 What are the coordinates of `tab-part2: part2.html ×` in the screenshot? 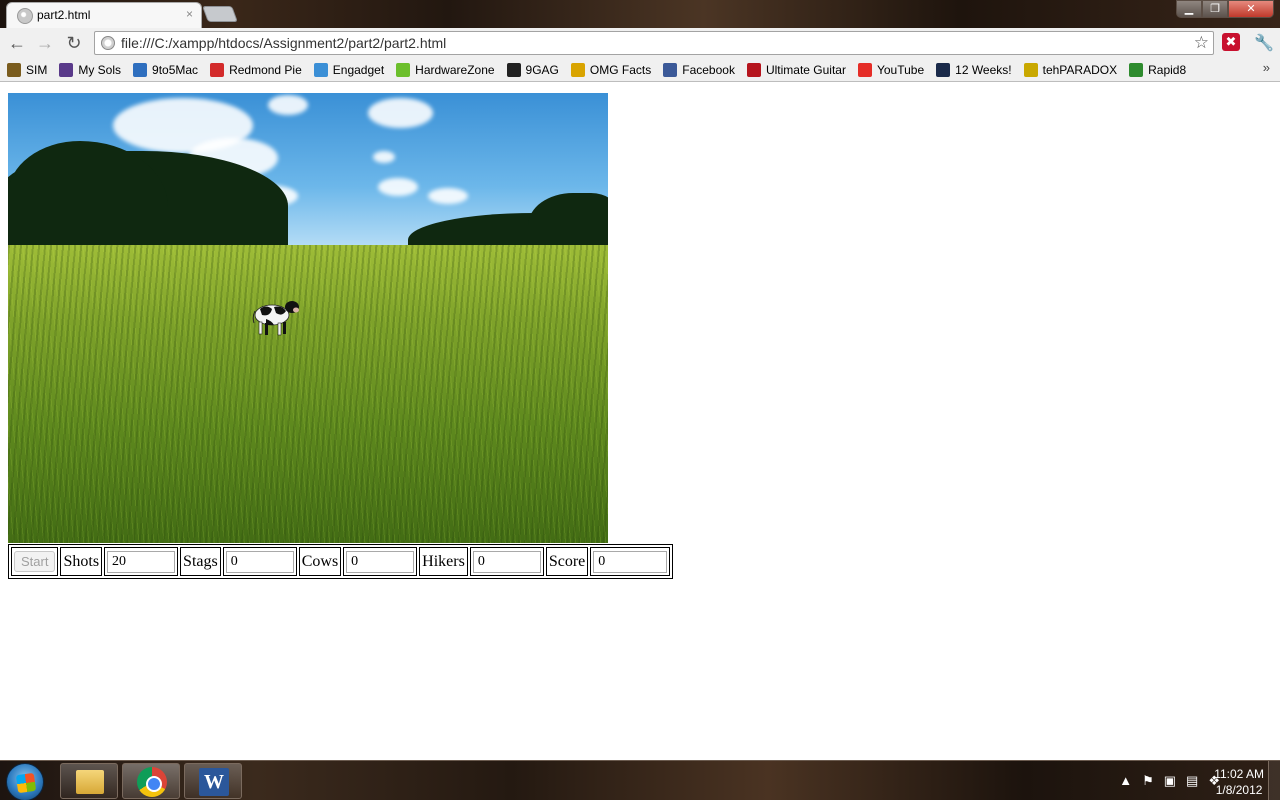 It's located at (104, 15).